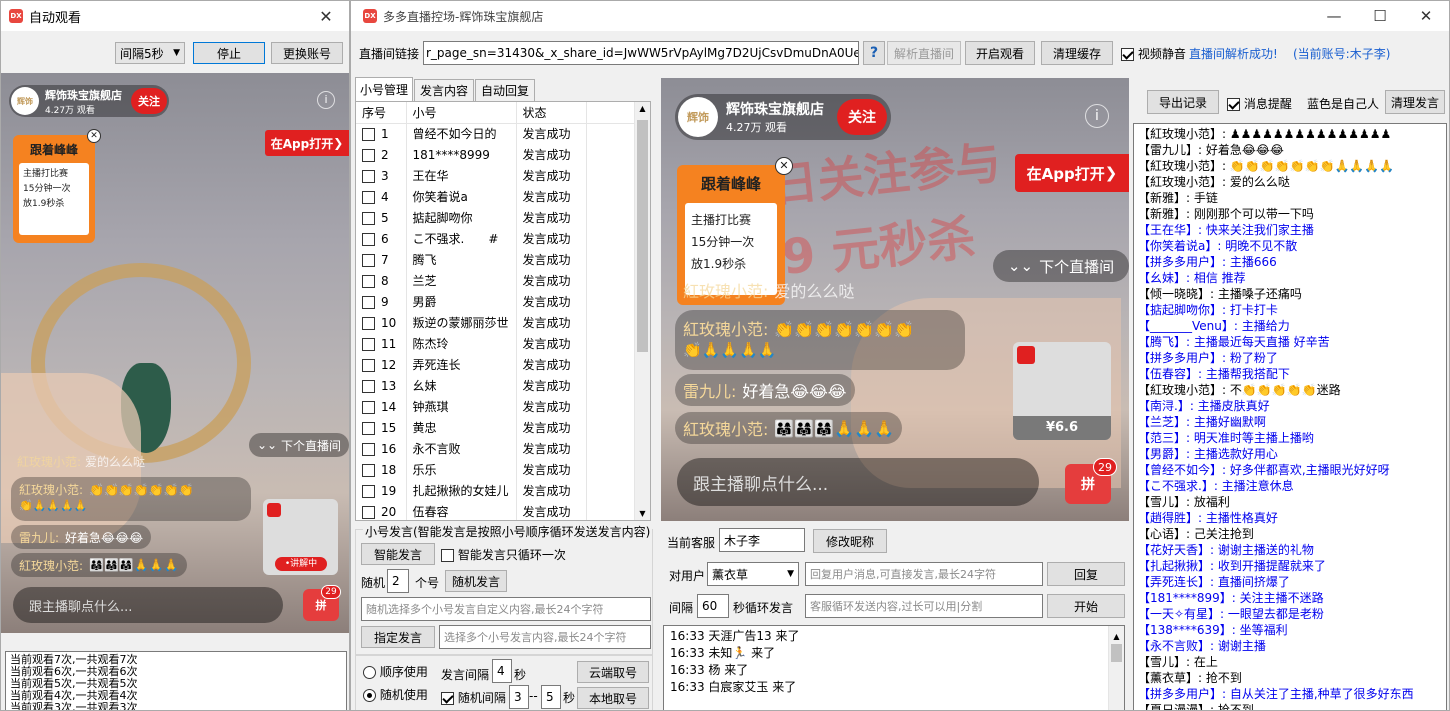 The image size is (1450, 711). What do you see at coordinates (502, 671) in the screenshot?
I see `speak-interval-input: 4` at bounding box center [502, 671].